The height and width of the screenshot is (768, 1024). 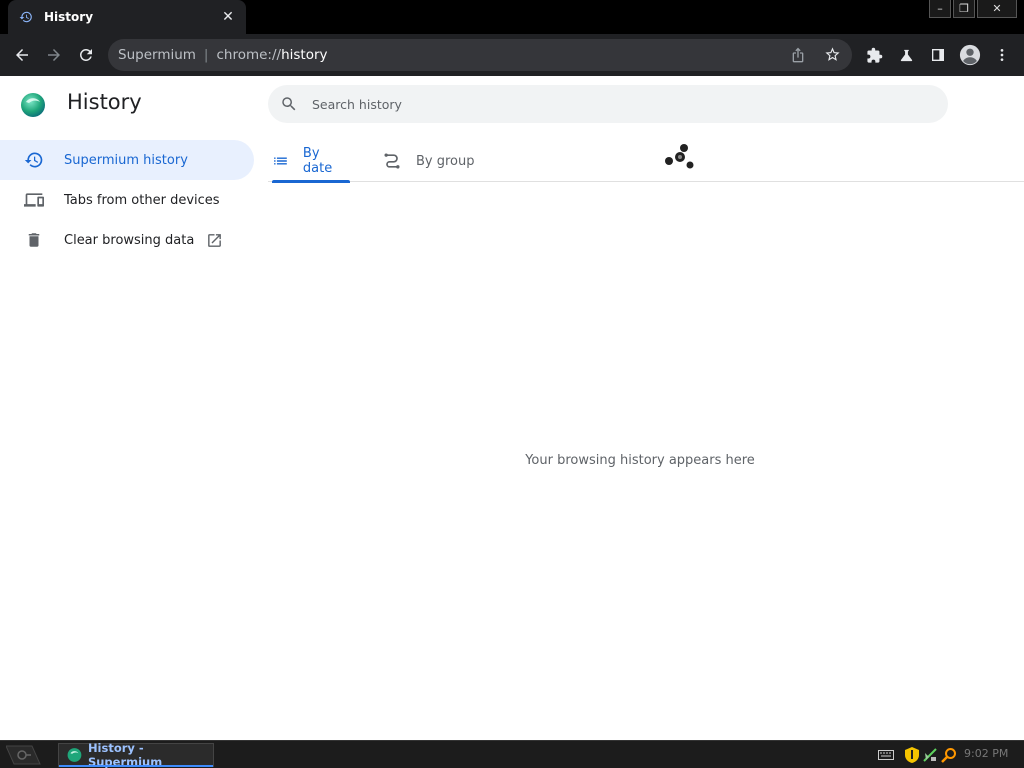 What do you see at coordinates (679, 156) in the screenshot?
I see `loading-spinner-icon` at bounding box center [679, 156].